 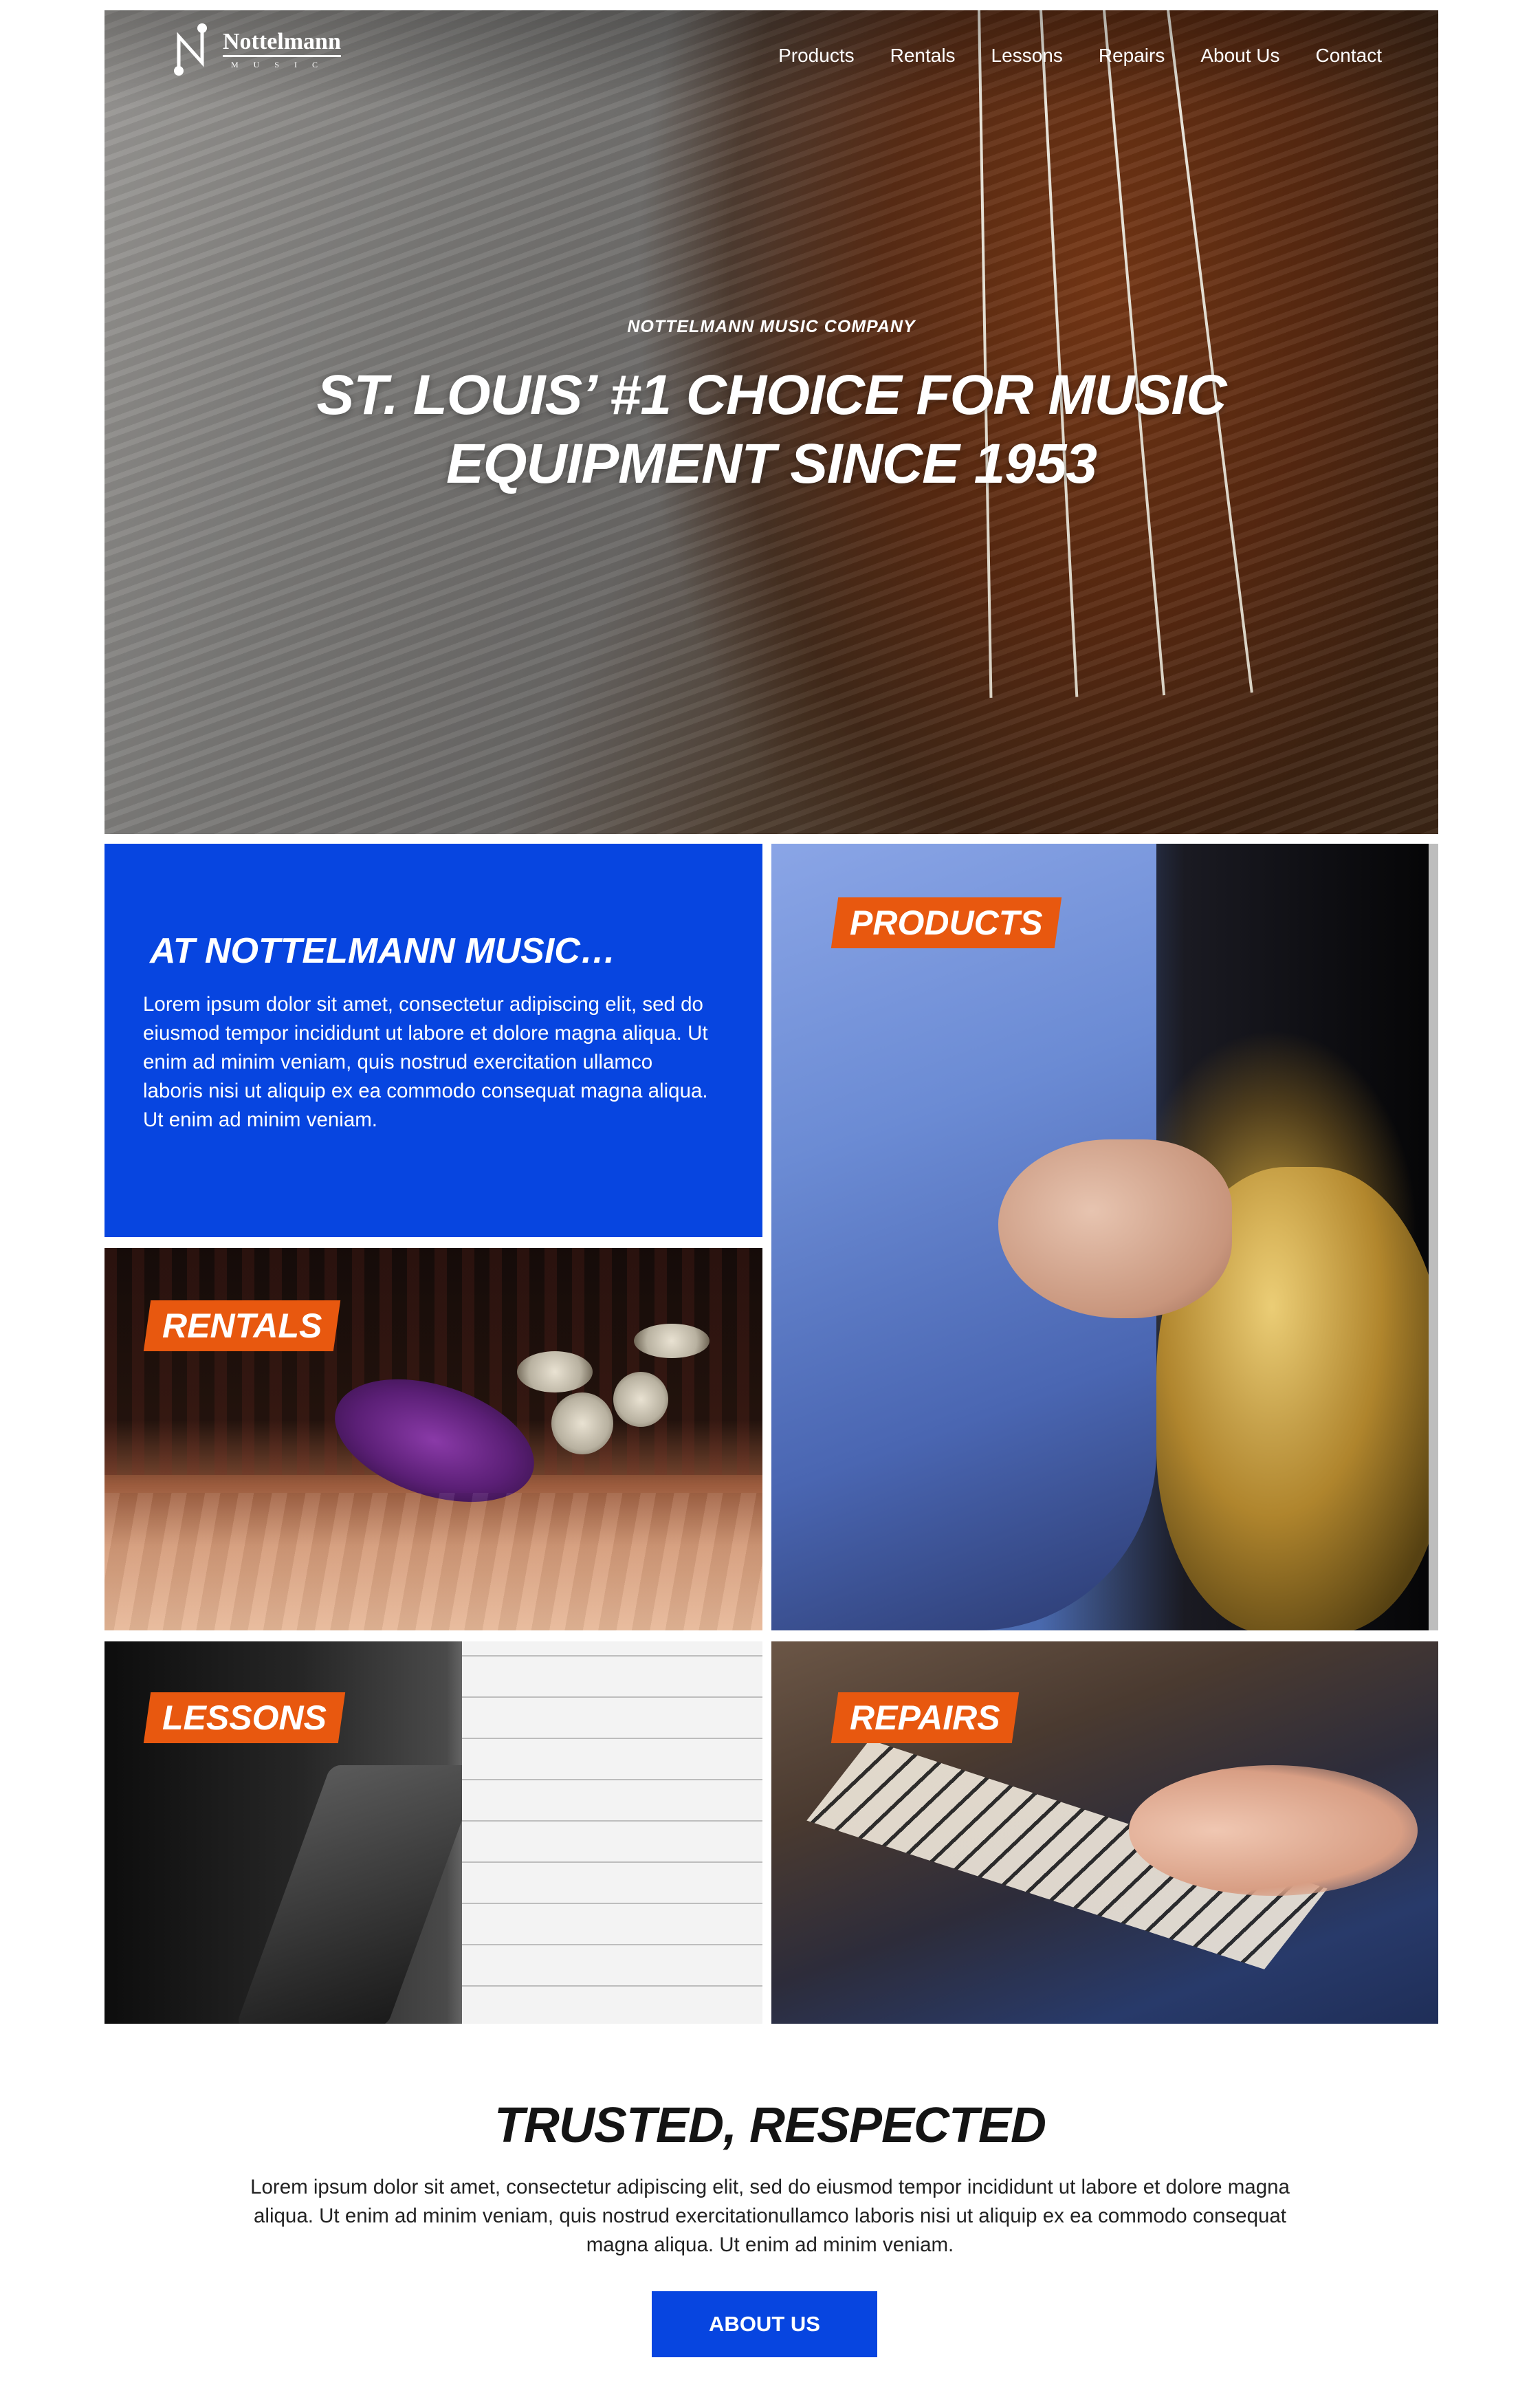 I want to click on lessons-badge: LESSONS, so click(x=244, y=1717).